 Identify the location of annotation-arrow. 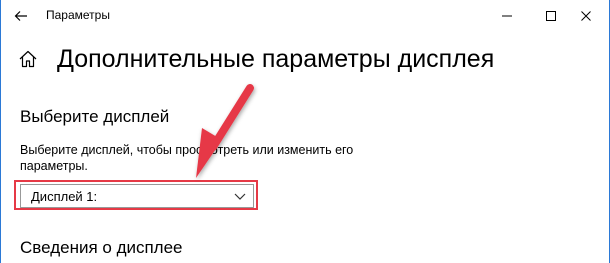
(225, 131).